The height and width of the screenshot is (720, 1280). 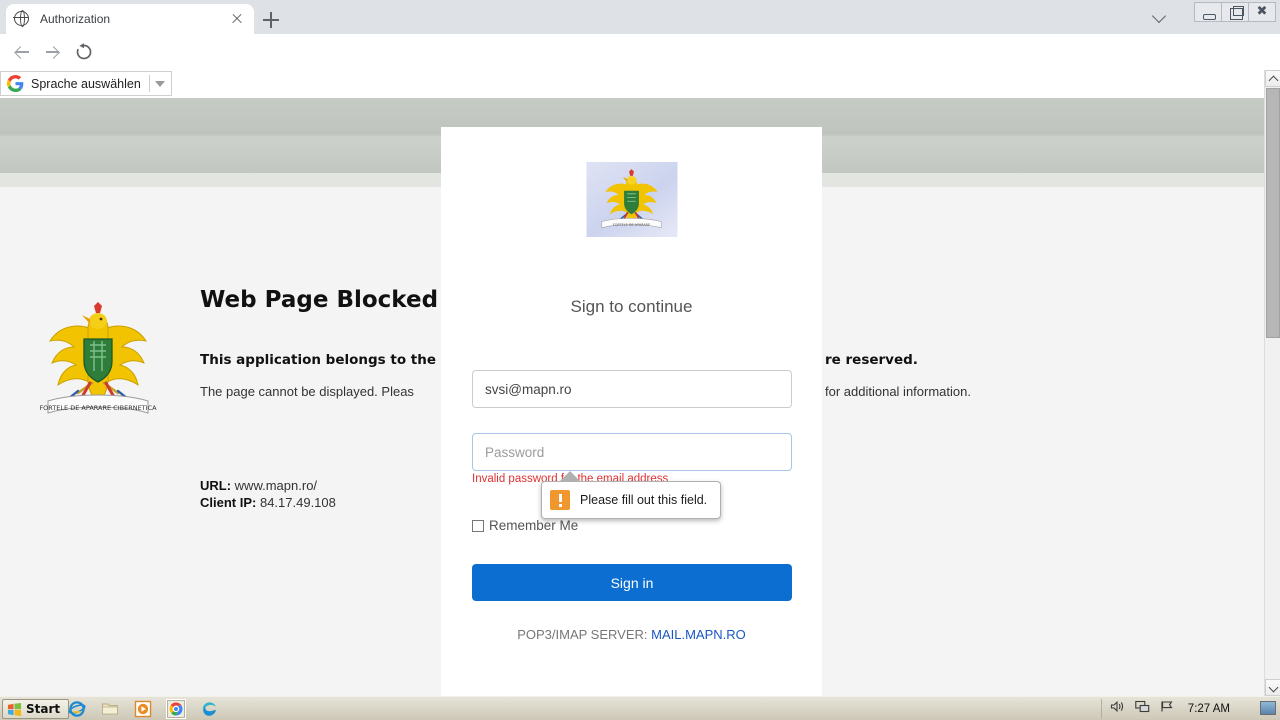 I want to click on scroll-up-icon, so click(x=1272, y=78).